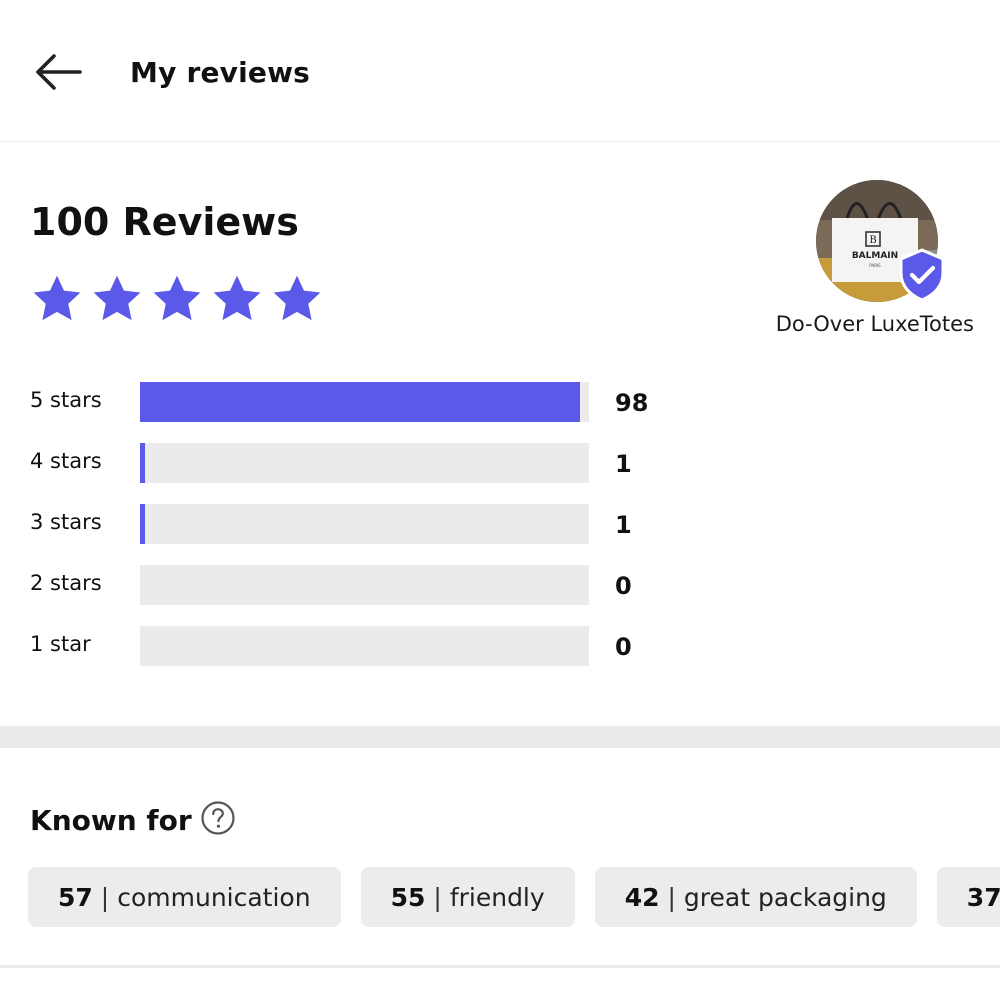  I want to click on seller-profile: B BALMAIN PARIS Do-Over LuxeTotes, so click(859, 260).